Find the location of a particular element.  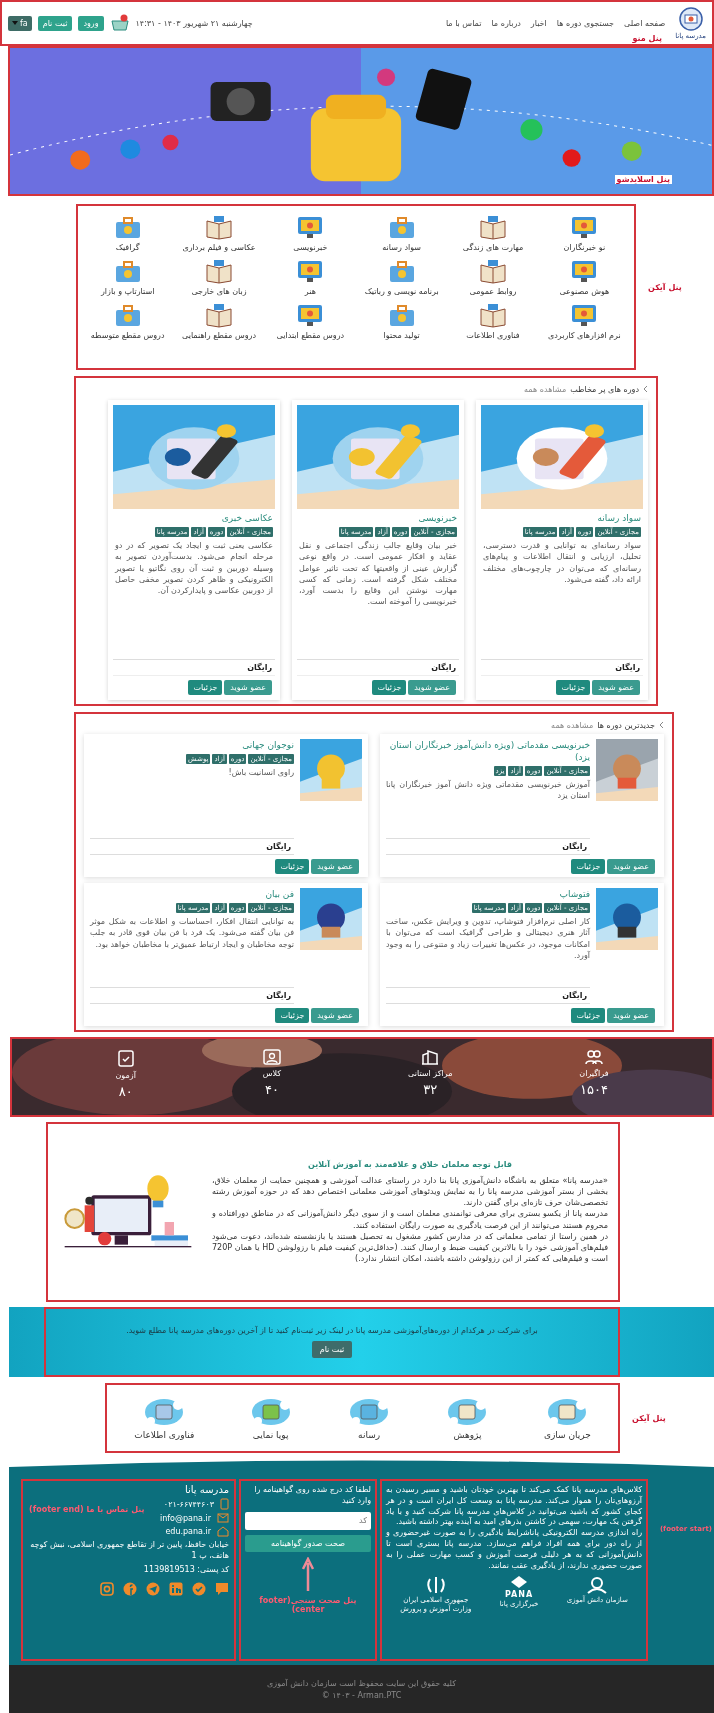

book-icon is located at coordinates (493, 272).